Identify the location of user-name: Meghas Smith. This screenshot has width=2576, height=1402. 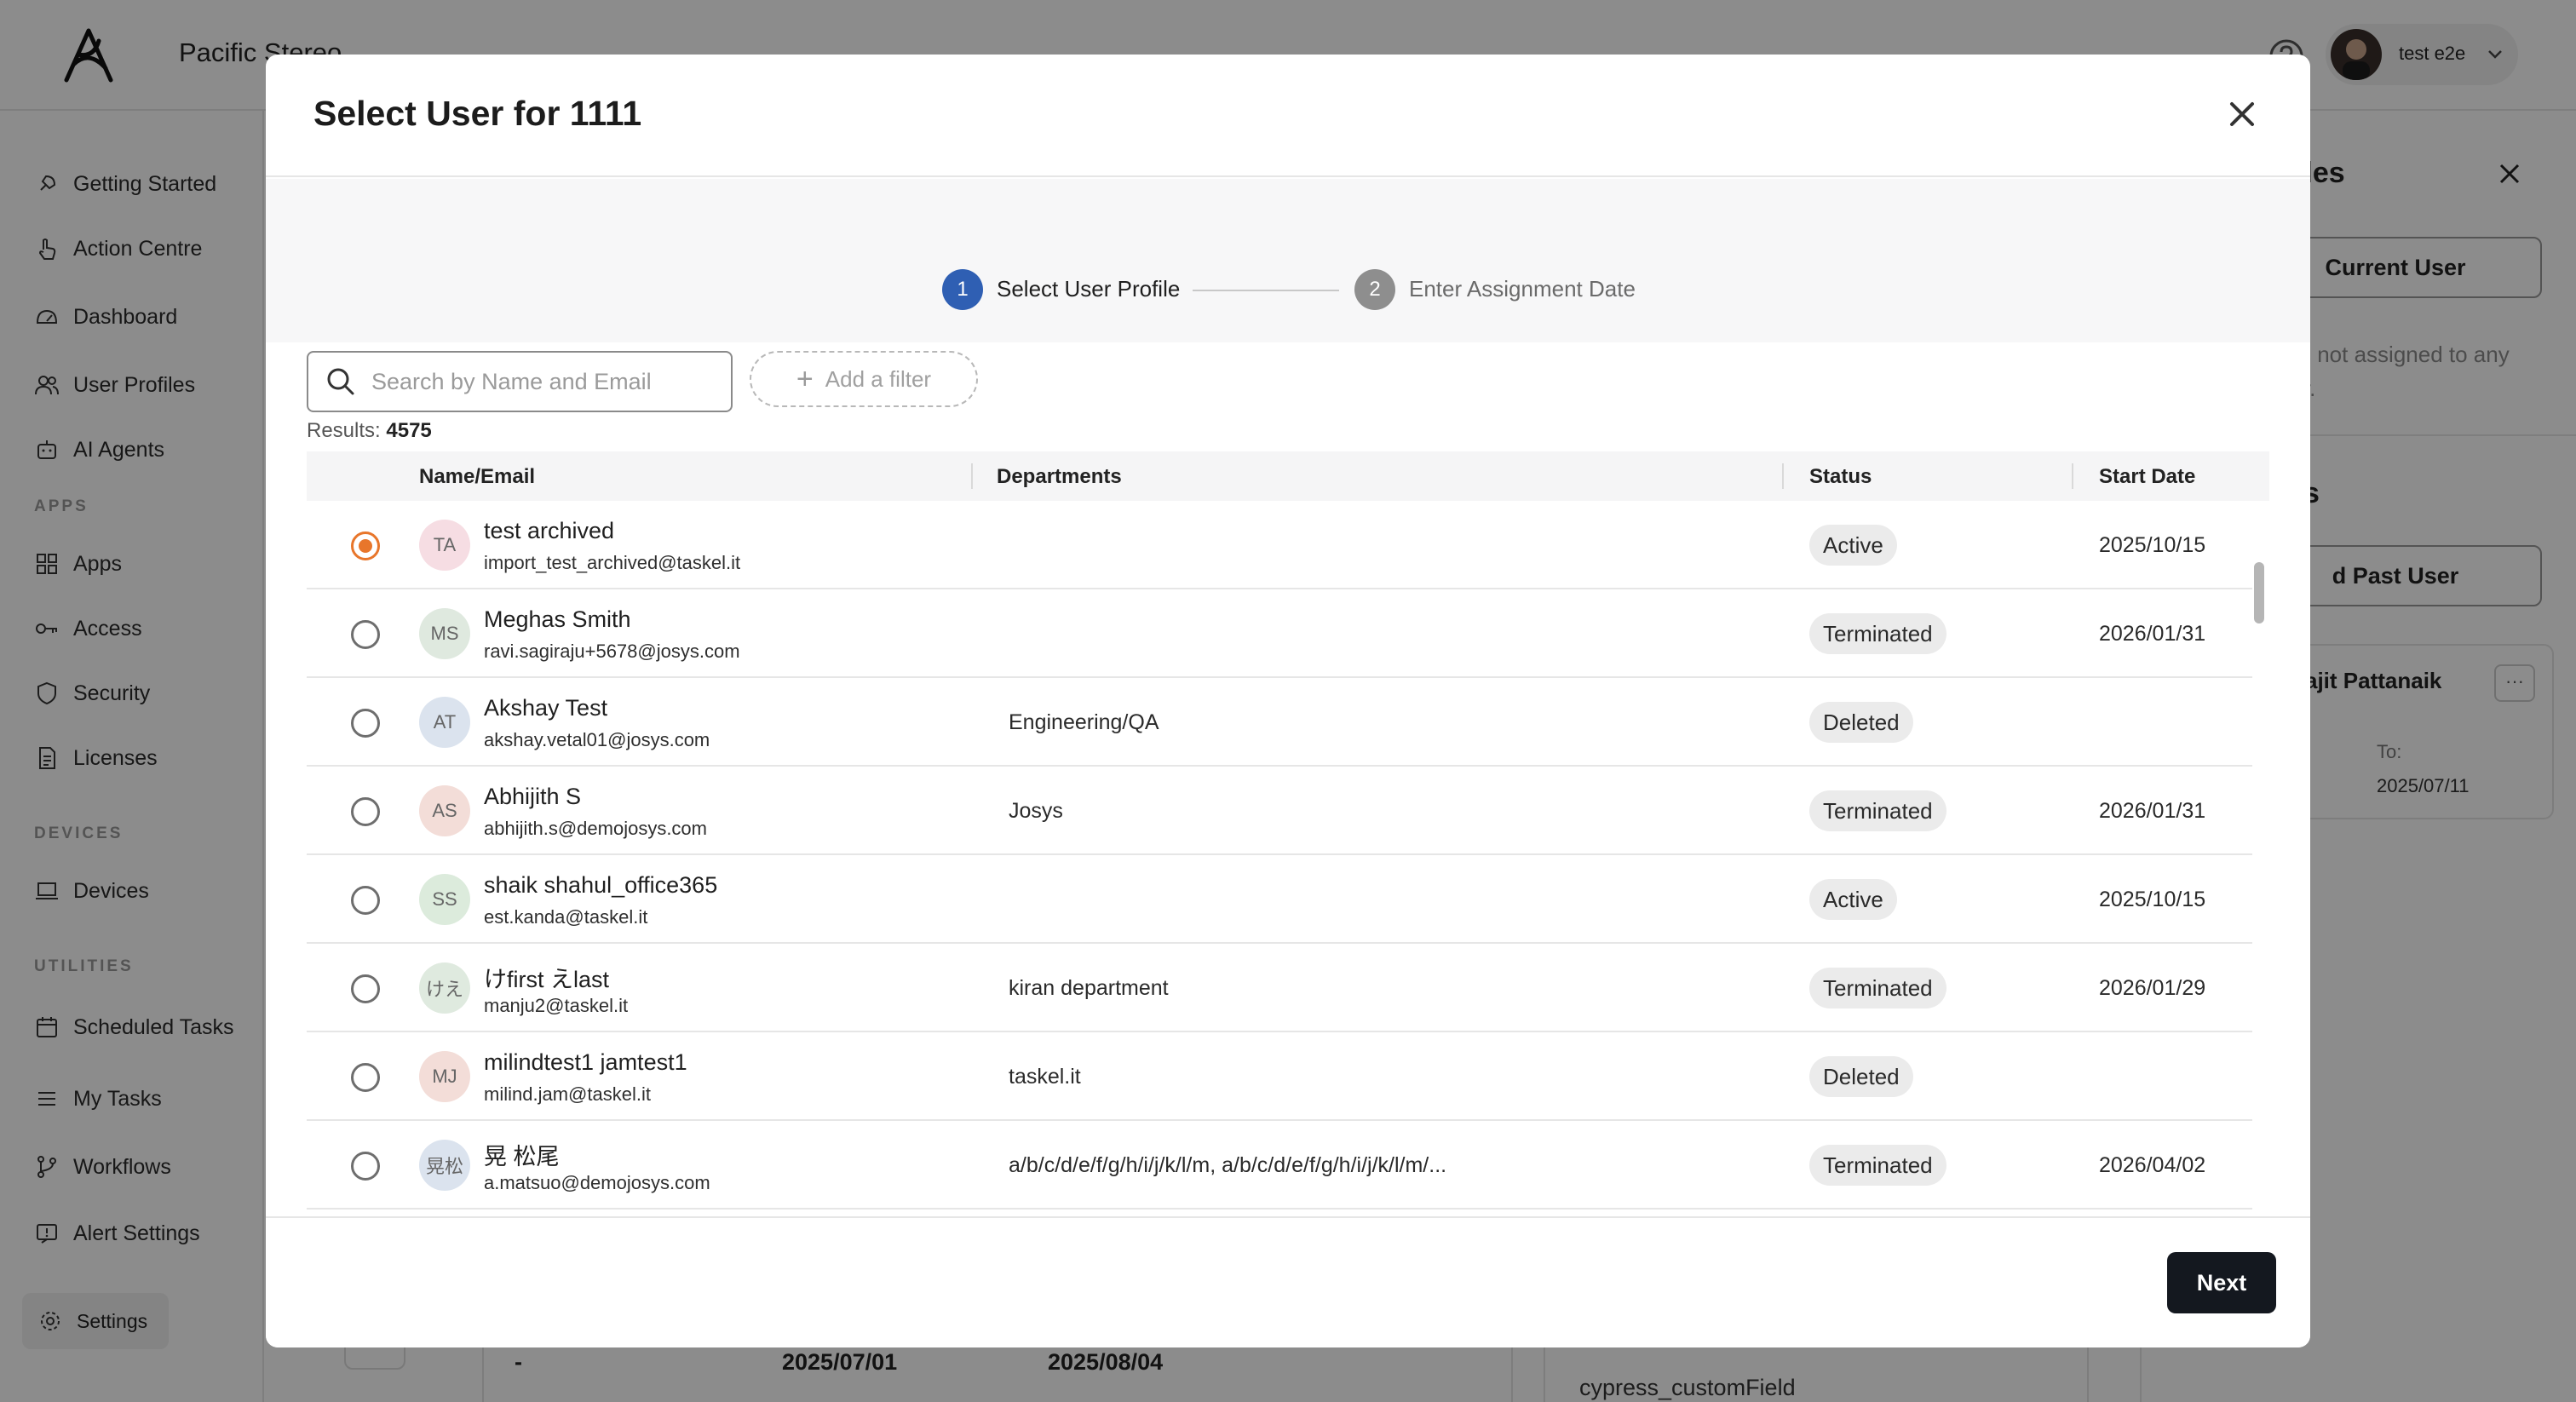
(557, 619).